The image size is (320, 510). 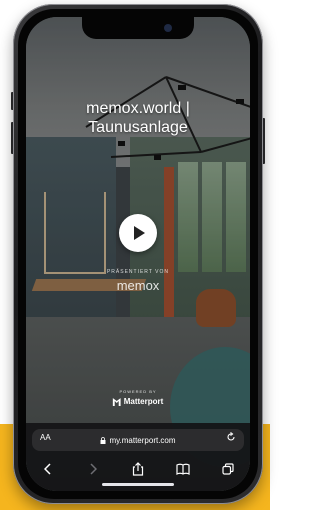 What do you see at coordinates (138, 457) in the screenshot?
I see `safari-toolbar: my.matterport.com AA` at bounding box center [138, 457].